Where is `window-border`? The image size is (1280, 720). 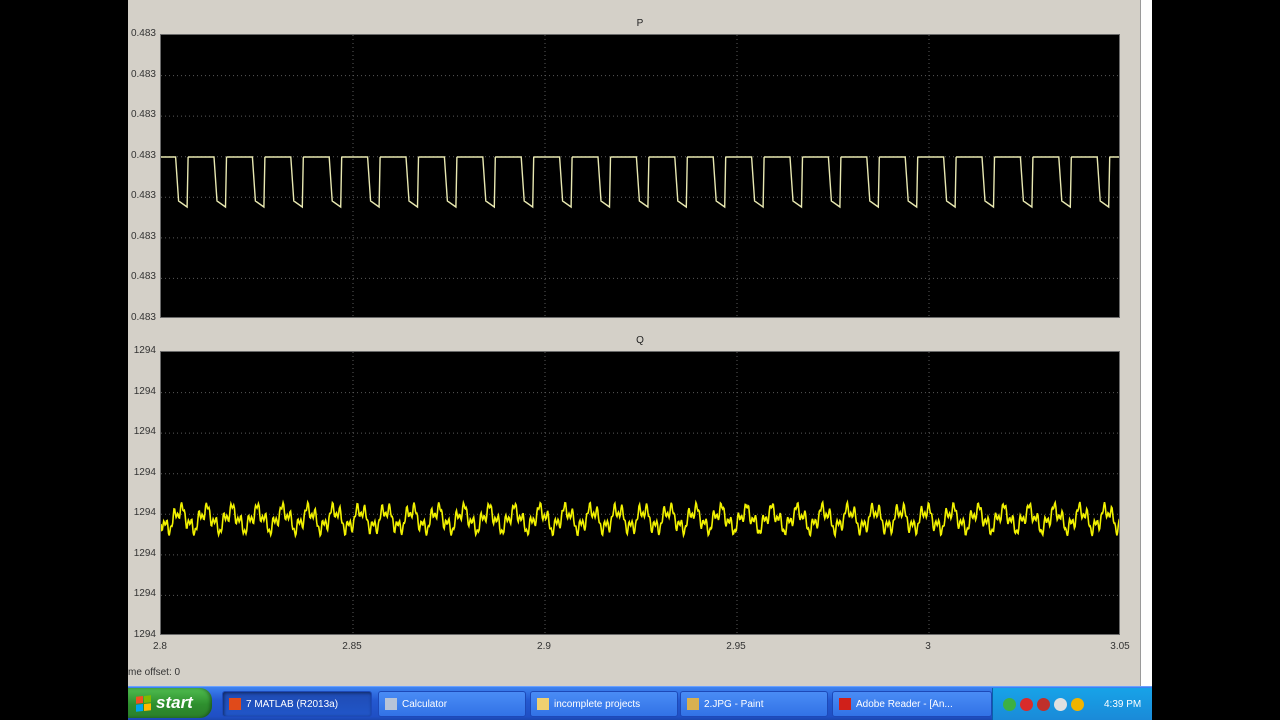 window-border is located at coordinates (1146, 343).